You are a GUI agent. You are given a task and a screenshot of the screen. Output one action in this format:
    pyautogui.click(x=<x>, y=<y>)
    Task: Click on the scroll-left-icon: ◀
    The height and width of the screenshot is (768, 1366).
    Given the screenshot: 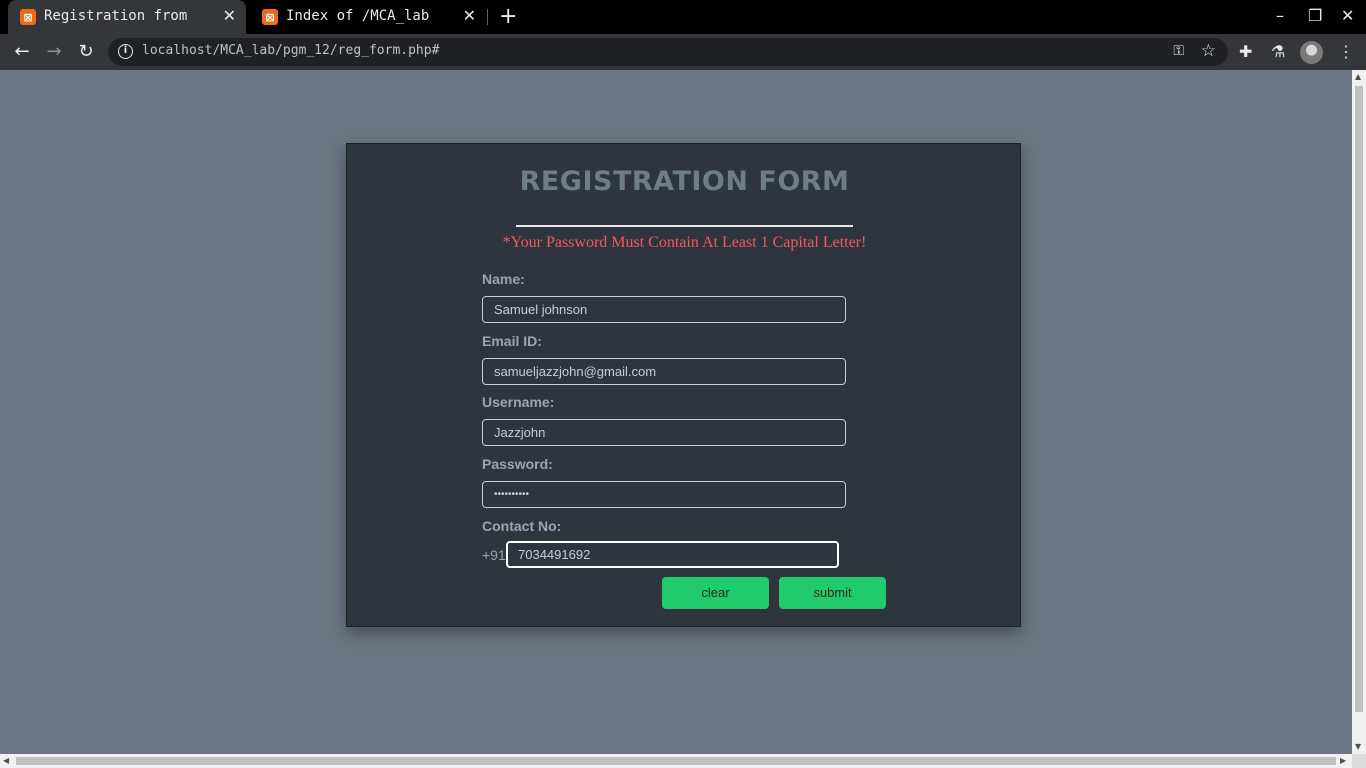 What is the action you would take?
    pyautogui.click(x=6, y=760)
    